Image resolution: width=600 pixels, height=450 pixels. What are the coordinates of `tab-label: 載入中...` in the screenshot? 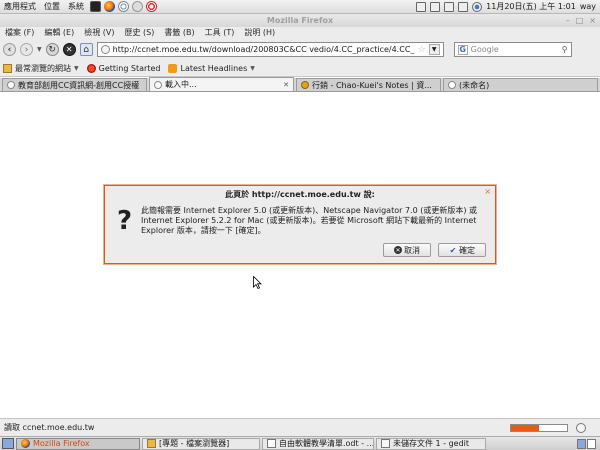 It's located at (181, 84).